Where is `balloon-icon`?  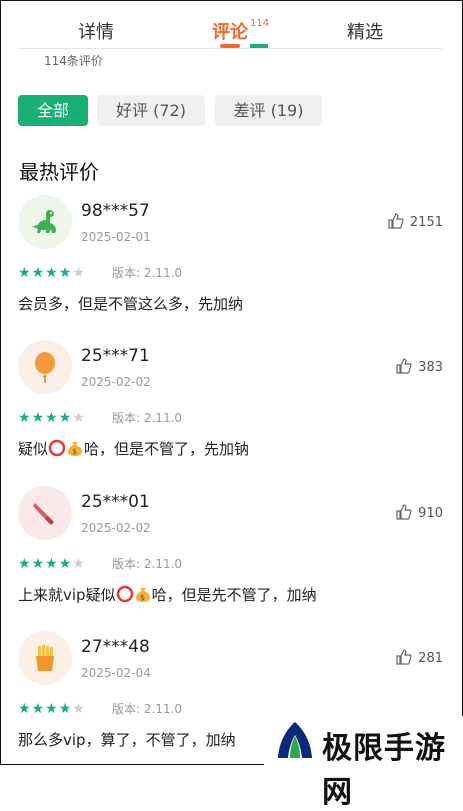
balloon-icon is located at coordinates (45, 367).